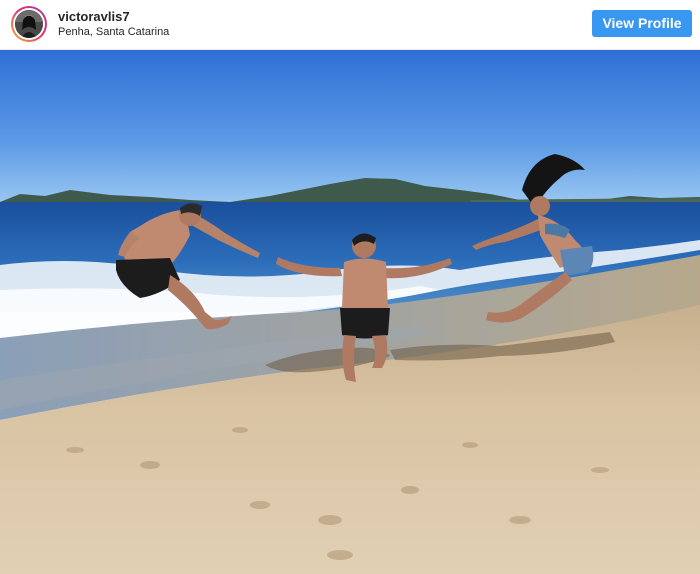  I want to click on avatar-image, so click(29, 24).